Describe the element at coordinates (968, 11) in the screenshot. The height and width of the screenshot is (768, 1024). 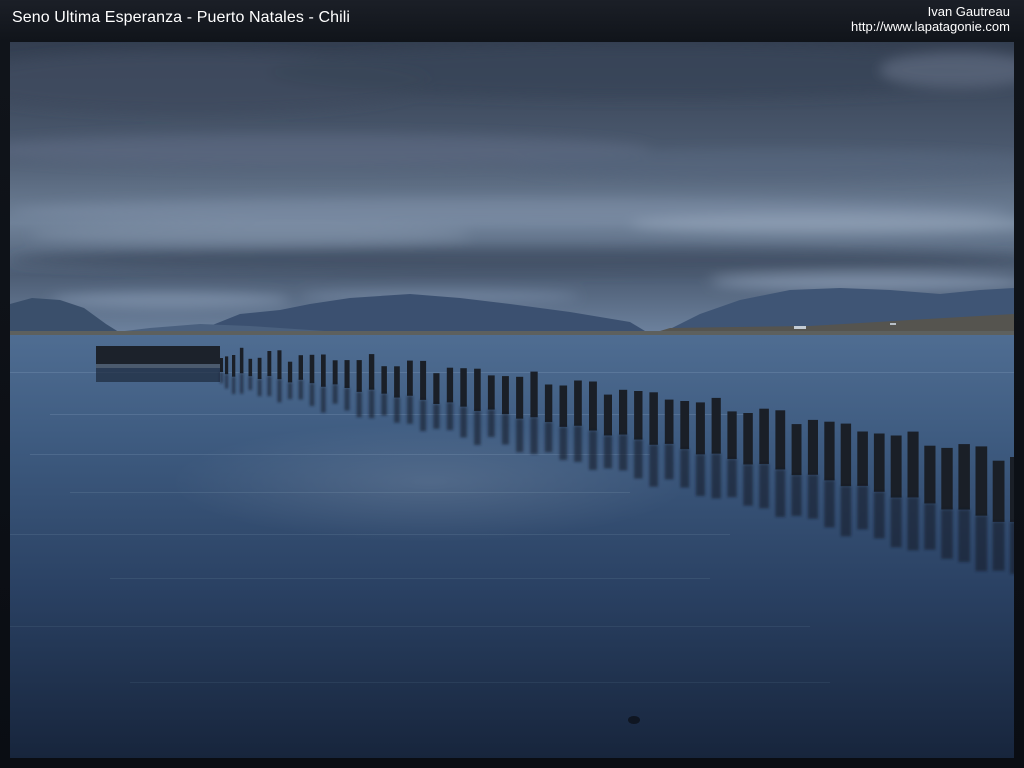
I see `author-name: Ivan Gautreau` at that location.